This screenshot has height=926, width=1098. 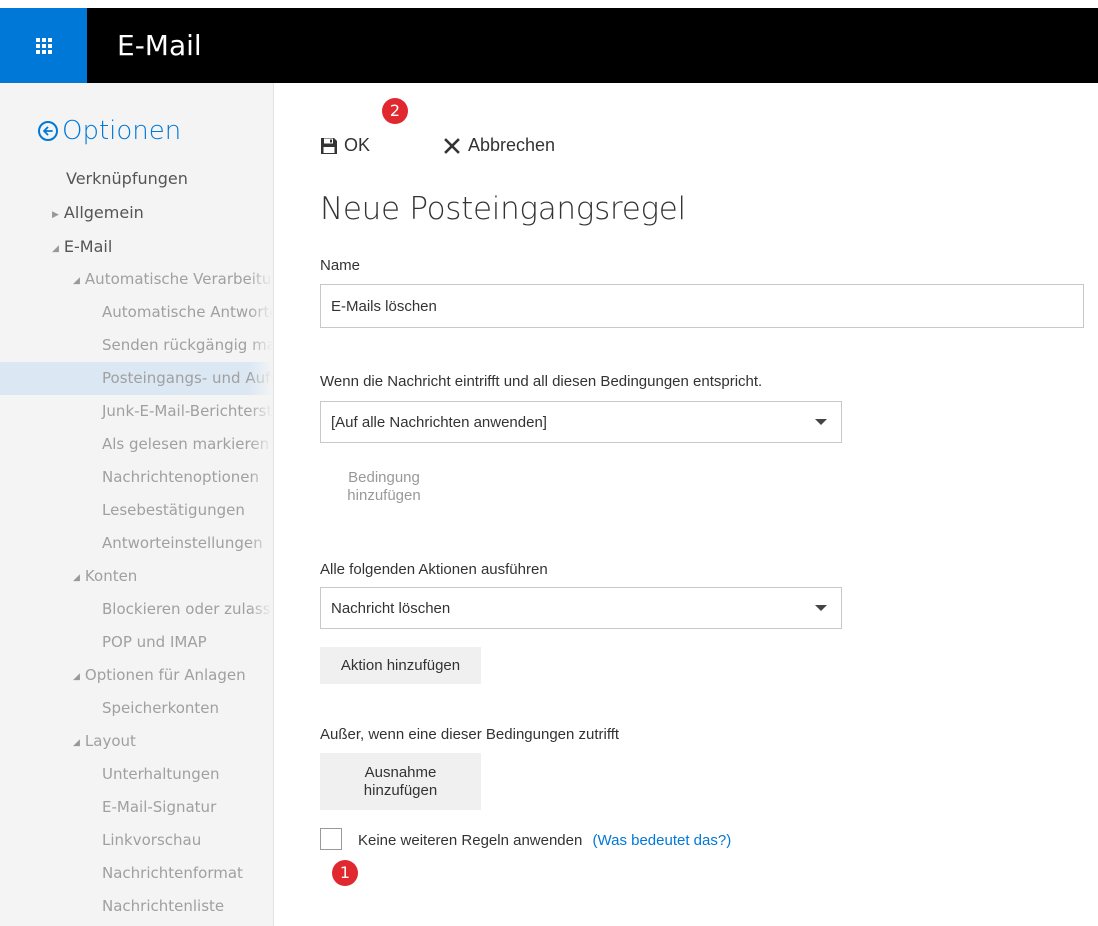 I want to click on sidebar-item-antworteinstellungen: Antworteinstellungen, so click(x=182, y=543).